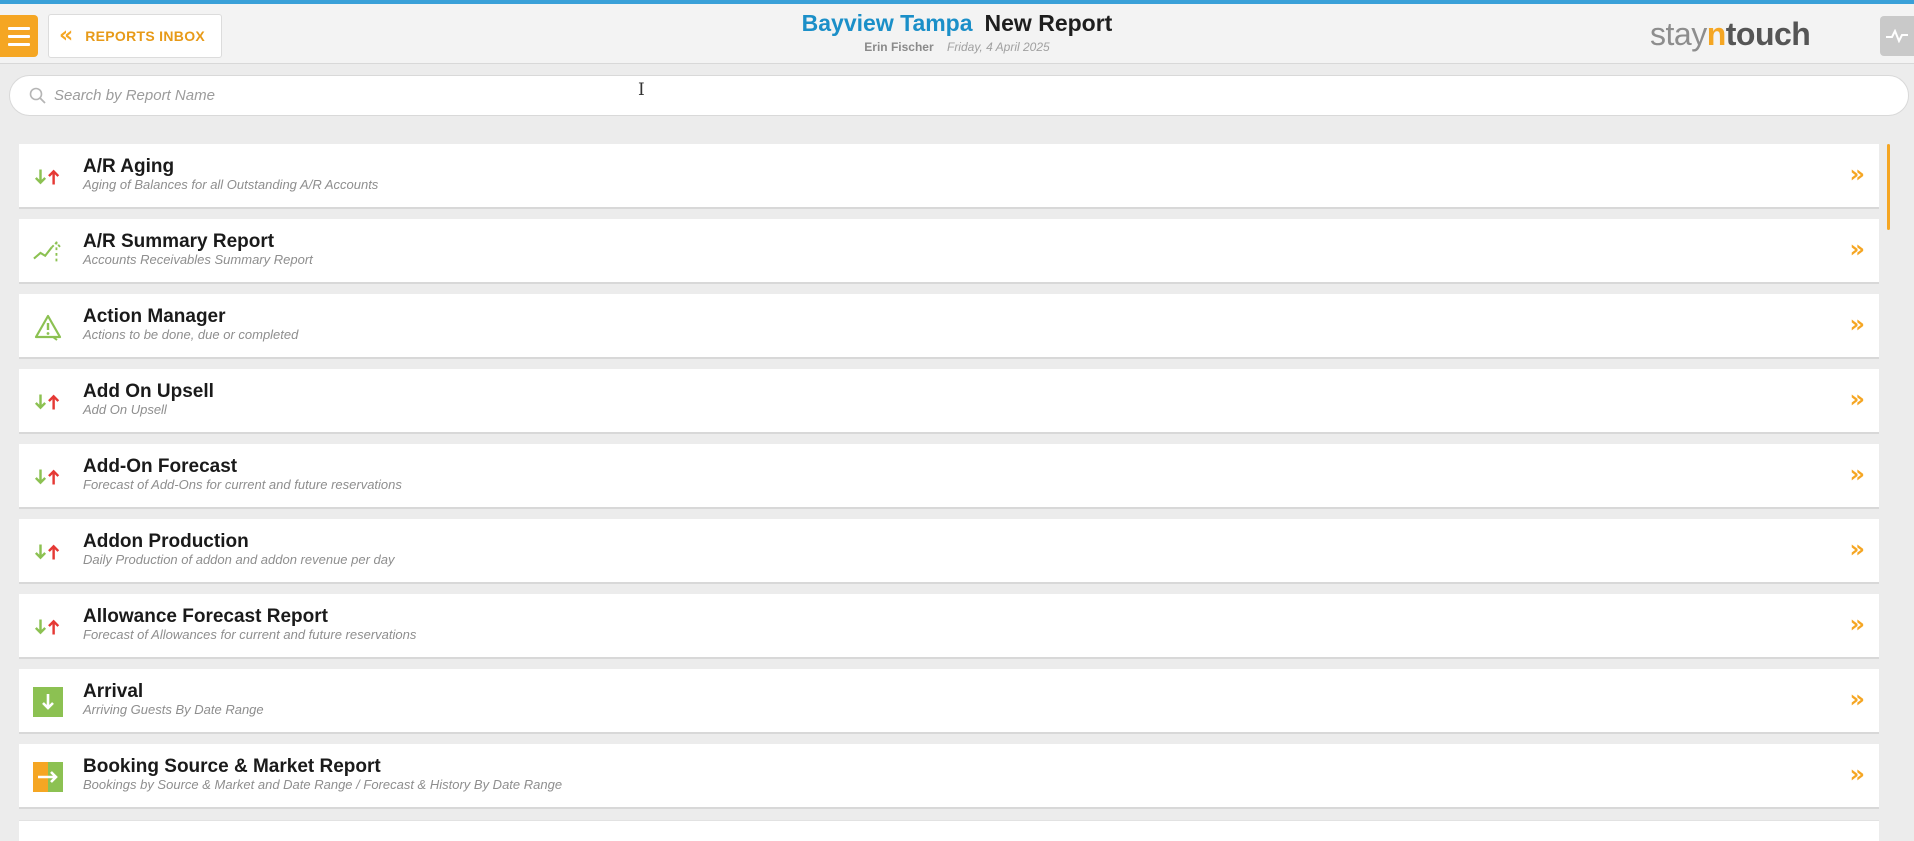  Describe the element at coordinates (198, 259) in the screenshot. I see `report-description: Accounts Receivables Summary Report` at that location.